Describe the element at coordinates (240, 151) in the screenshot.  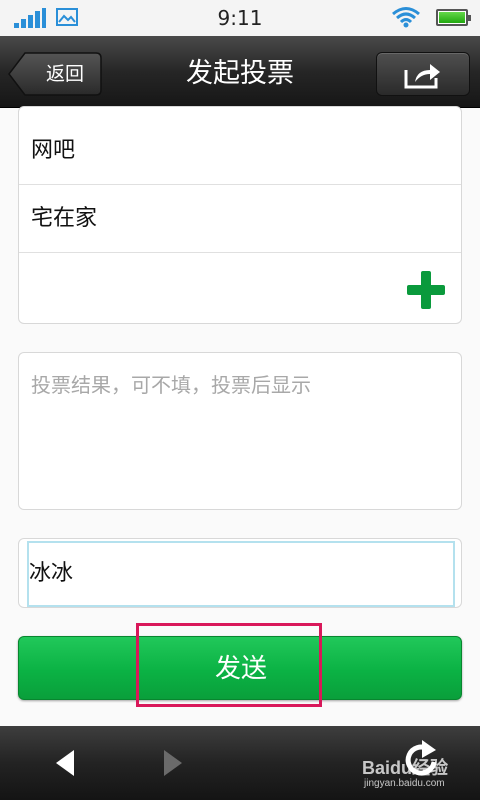
I see `list-item: 网吧` at that location.